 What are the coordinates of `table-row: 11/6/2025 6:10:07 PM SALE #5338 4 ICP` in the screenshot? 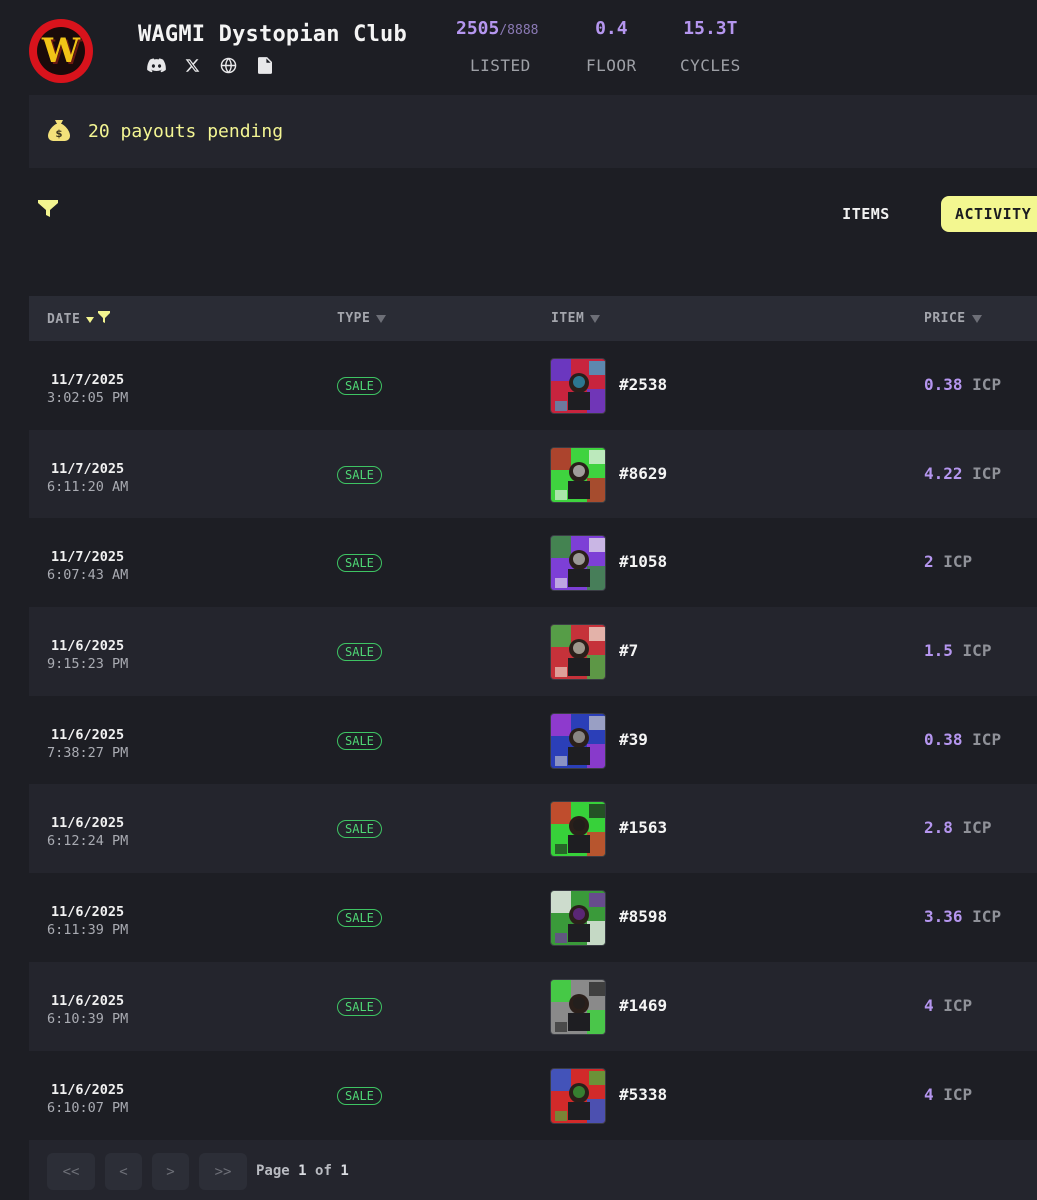 It's located at (533, 1095).